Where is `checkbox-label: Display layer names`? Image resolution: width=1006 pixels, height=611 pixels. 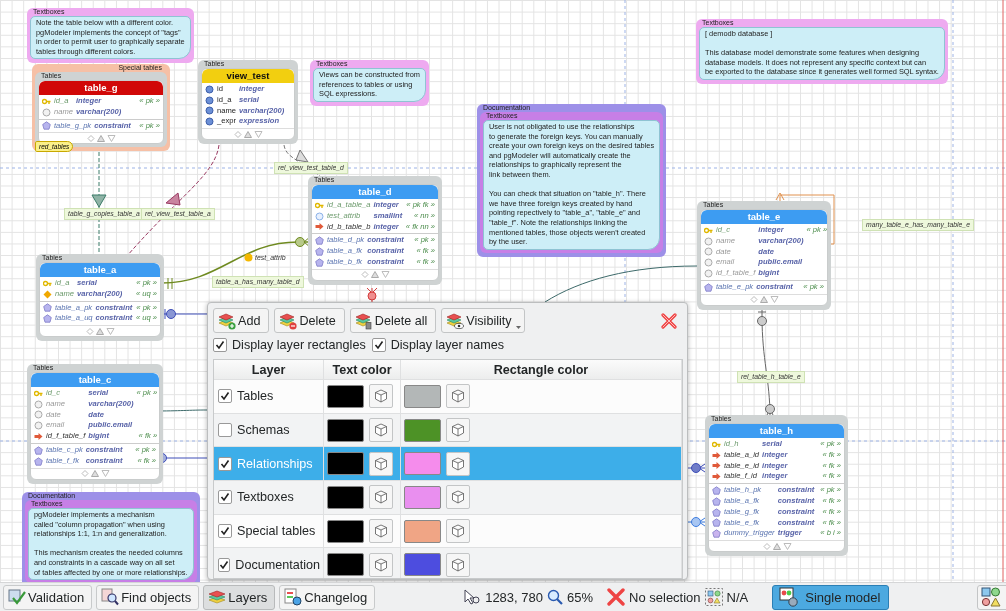
checkbox-label: Display layer names is located at coordinates (447, 345).